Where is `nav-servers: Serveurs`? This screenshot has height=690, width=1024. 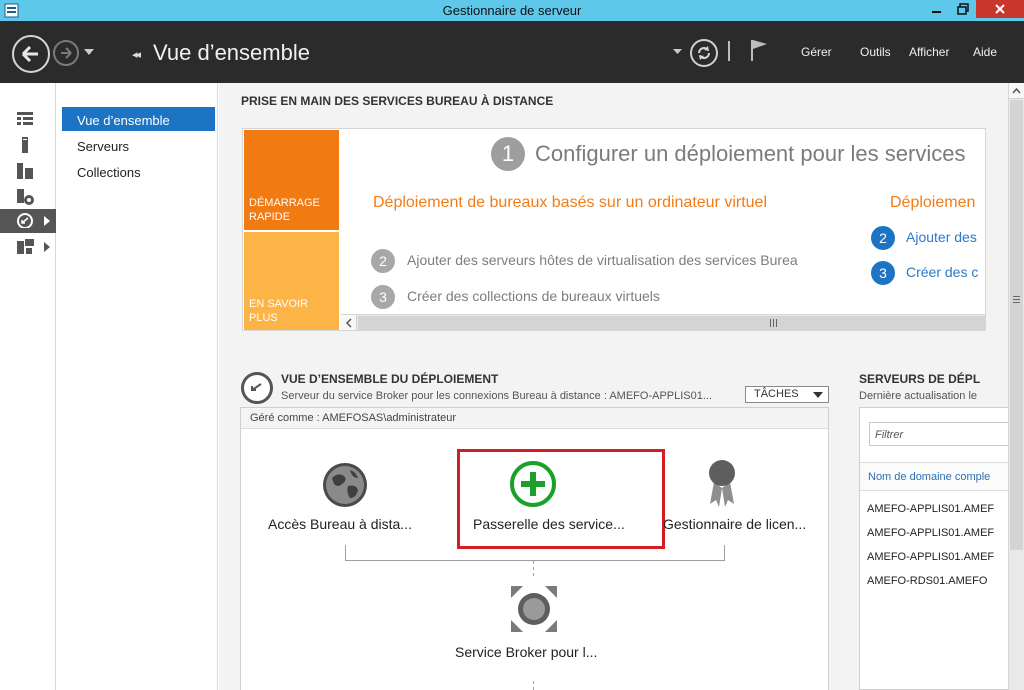
nav-servers: Serveurs is located at coordinates (138, 145).